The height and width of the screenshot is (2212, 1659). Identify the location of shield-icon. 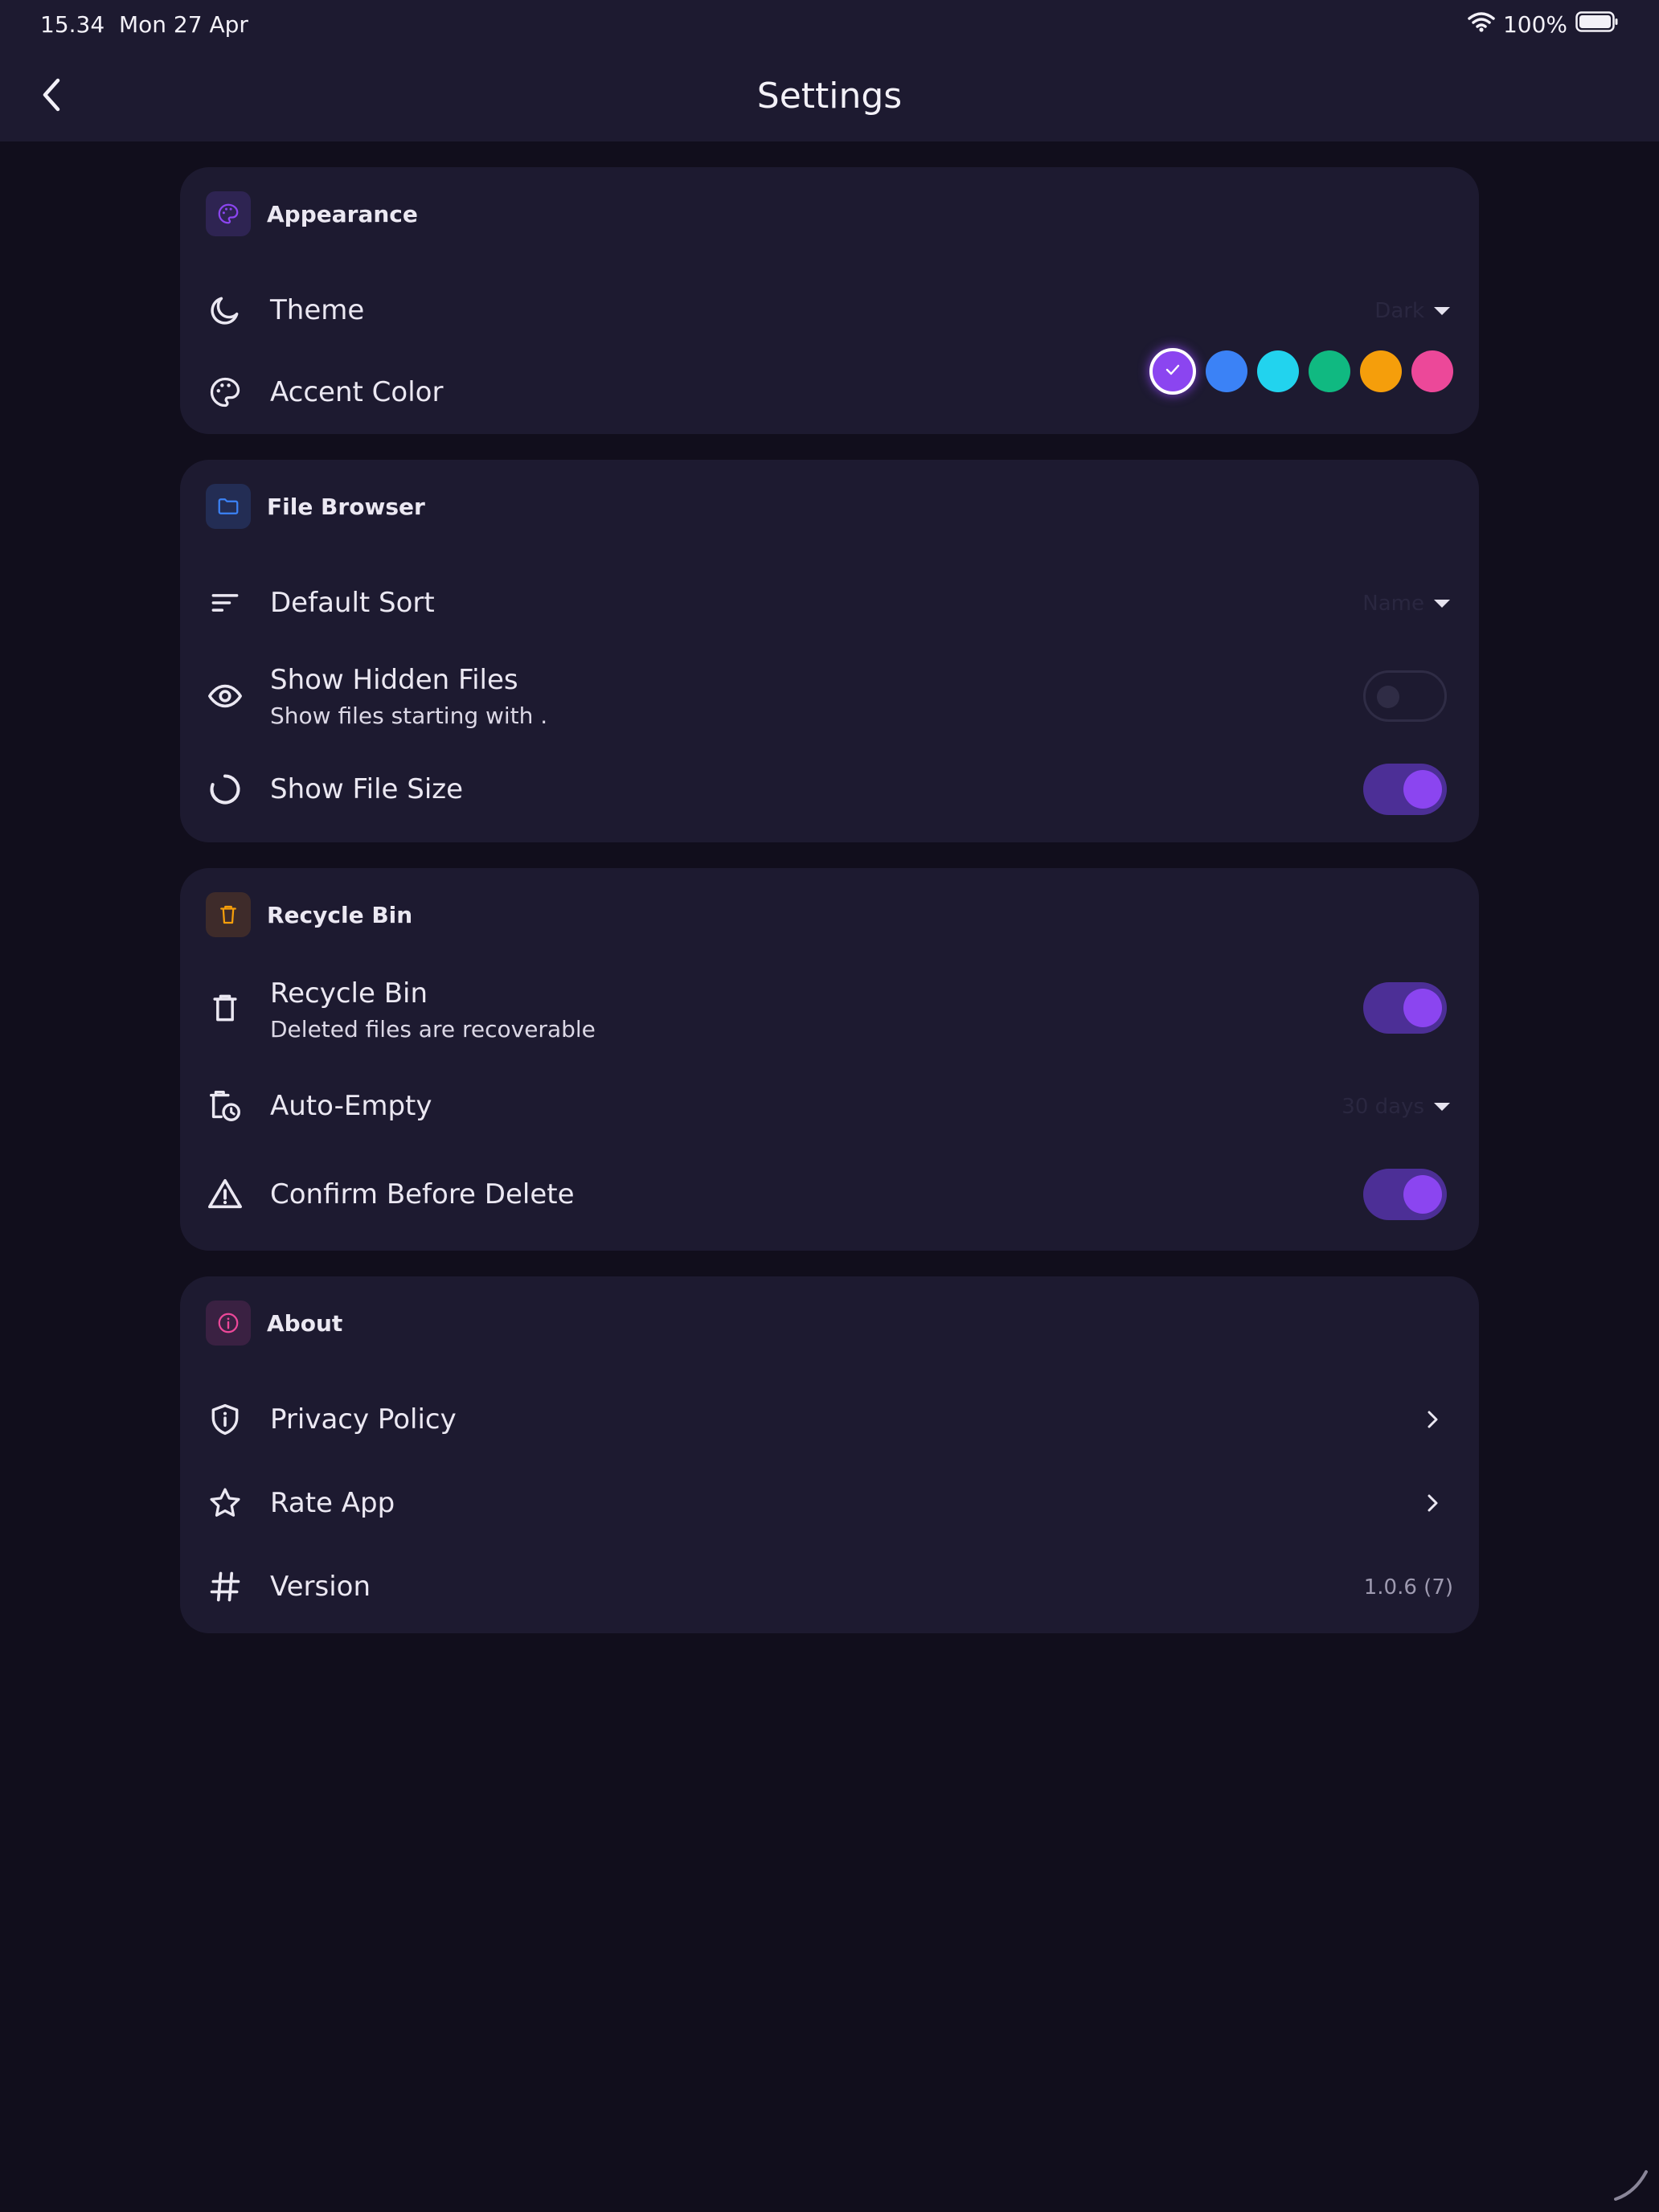
(225, 1419).